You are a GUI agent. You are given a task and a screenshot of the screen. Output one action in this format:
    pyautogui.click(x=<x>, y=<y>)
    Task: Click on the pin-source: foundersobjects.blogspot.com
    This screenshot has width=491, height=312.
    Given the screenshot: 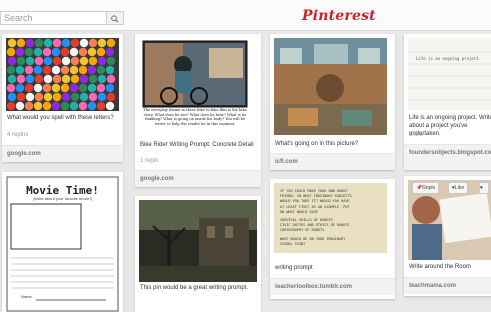 What is the action you would take?
    pyautogui.click(x=447, y=157)
    